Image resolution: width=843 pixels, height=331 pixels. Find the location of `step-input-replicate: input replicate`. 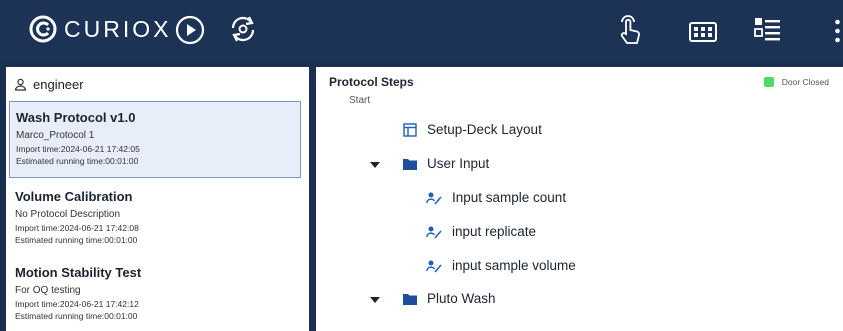

step-input-replicate: input replicate is located at coordinates (481, 231).